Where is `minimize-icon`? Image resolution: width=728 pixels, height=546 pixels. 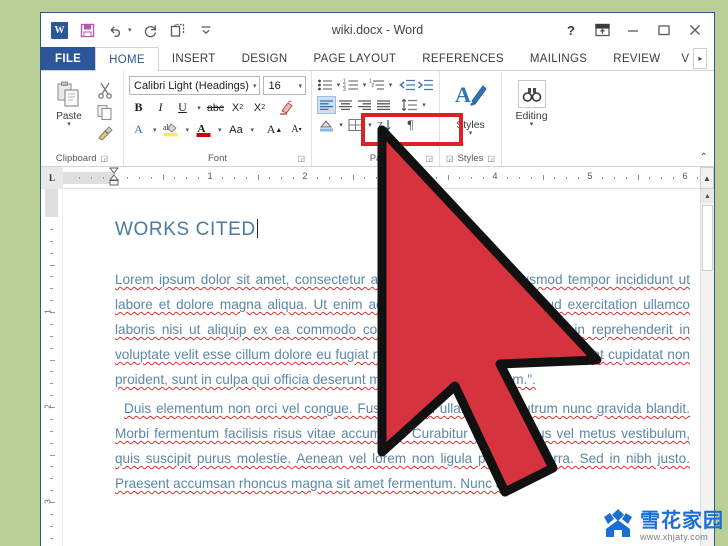 minimize-icon is located at coordinates (633, 30).